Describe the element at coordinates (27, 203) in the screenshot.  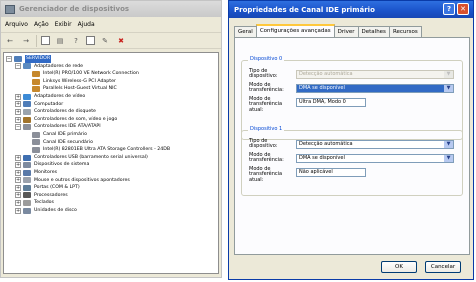
I see `keyboard-icon` at that location.